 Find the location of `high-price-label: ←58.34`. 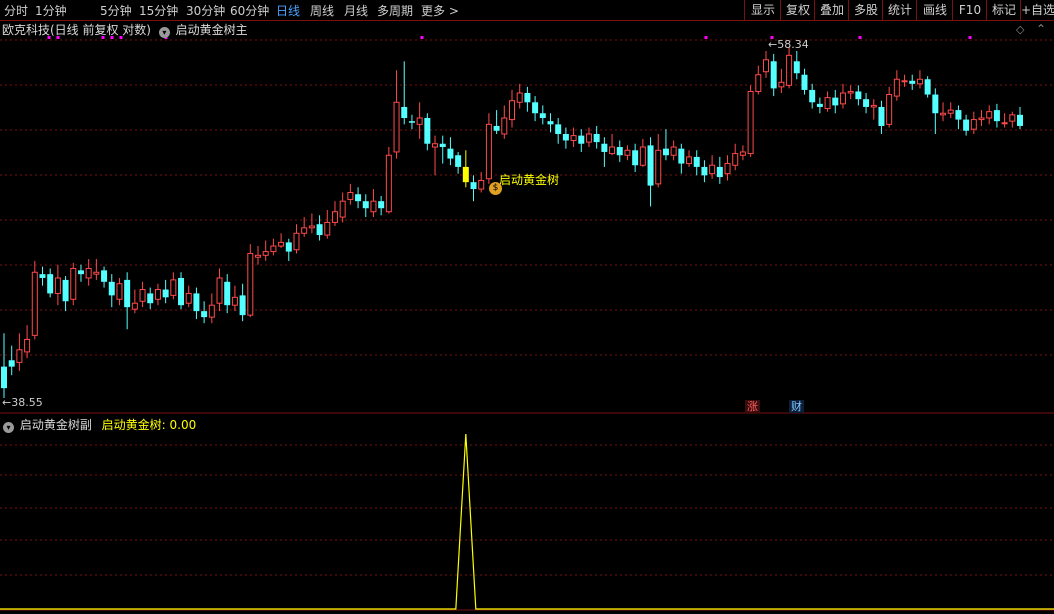

high-price-label: ←58.34 is located at coordinates (788, 44).